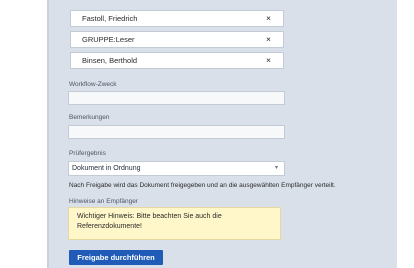 Image resolution: width=414 pixels, height=268 pixels. What do you see at coordinates (176, 168) in the screenshot?
I see `review-result-select: Dokument in Ordnung ▾` at bounding box center [176, 168].